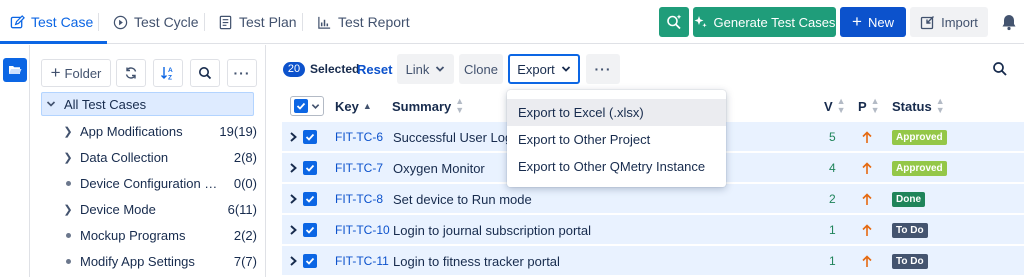 Image resolution: width=1024 pixels, height=277 pixels. Describe the element at coordinates (869, 106) in the screenshot. I see `column-header-priority: P ▲ ▼` at that location.